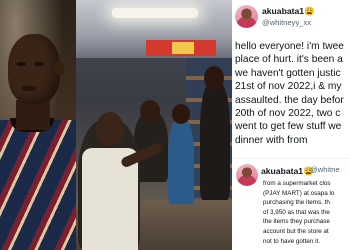 The width and height of the screenshot is (350, 250). I want to click on tweet-line: place of hurt. it's been a, so click(289, 60).